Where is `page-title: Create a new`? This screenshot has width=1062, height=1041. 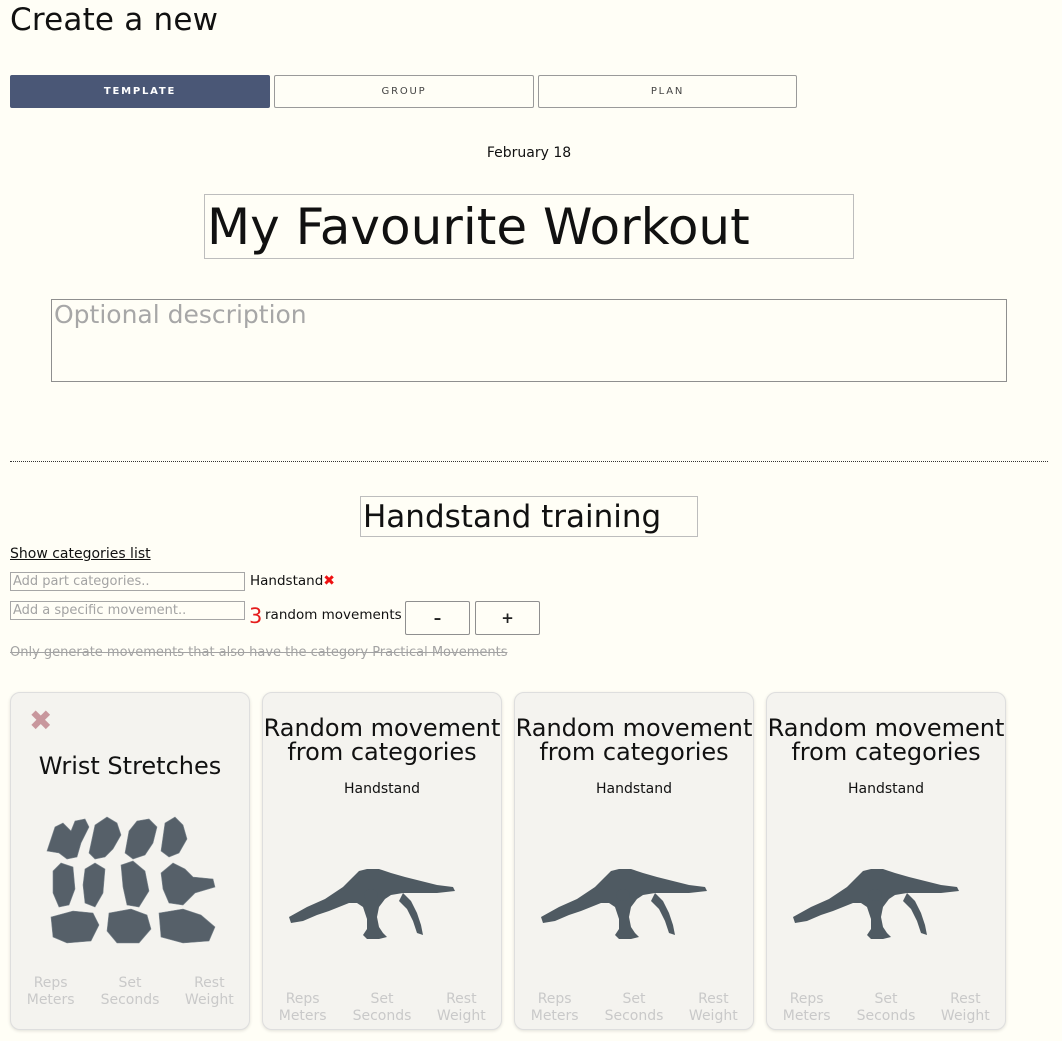 page-title: Create a new is located at coordinates (114, 20).